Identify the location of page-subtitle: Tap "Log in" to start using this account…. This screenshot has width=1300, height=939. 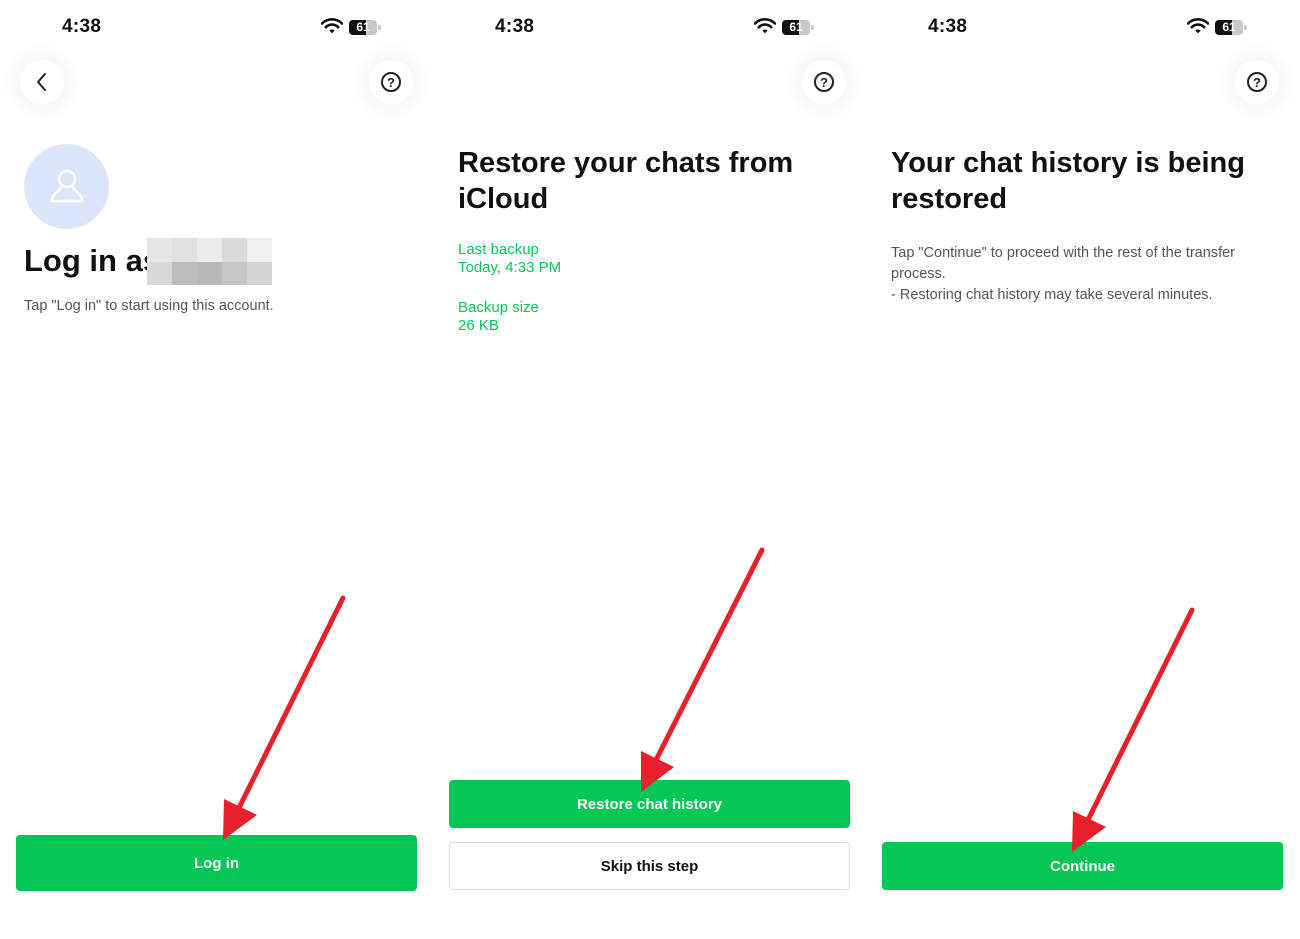
(149, 306).